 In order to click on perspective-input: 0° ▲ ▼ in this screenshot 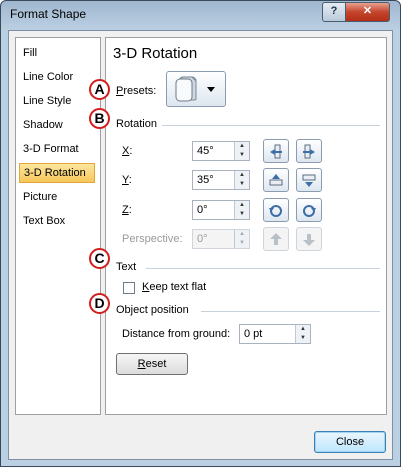, I will do `click(221, 239)`.